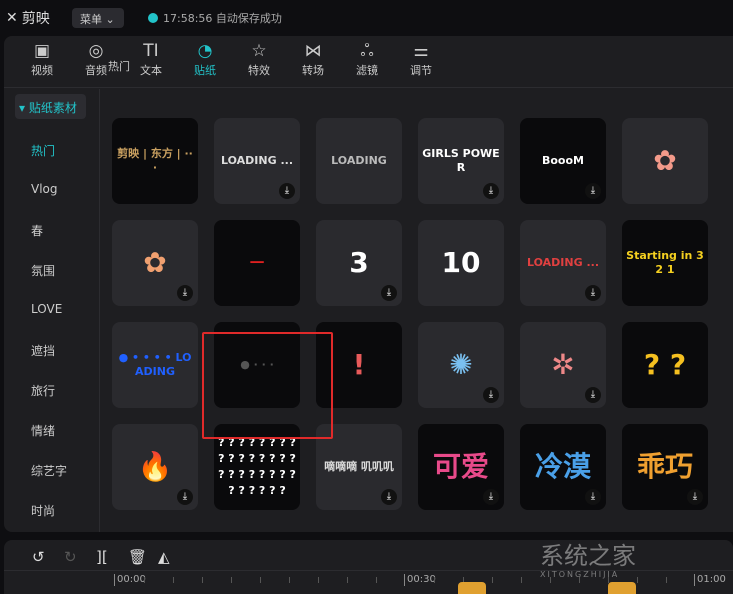 The height and width of the screenshot is (594, 733). I want to click on sticker-tile: ● • • • • LOADING, so click(155, 365).